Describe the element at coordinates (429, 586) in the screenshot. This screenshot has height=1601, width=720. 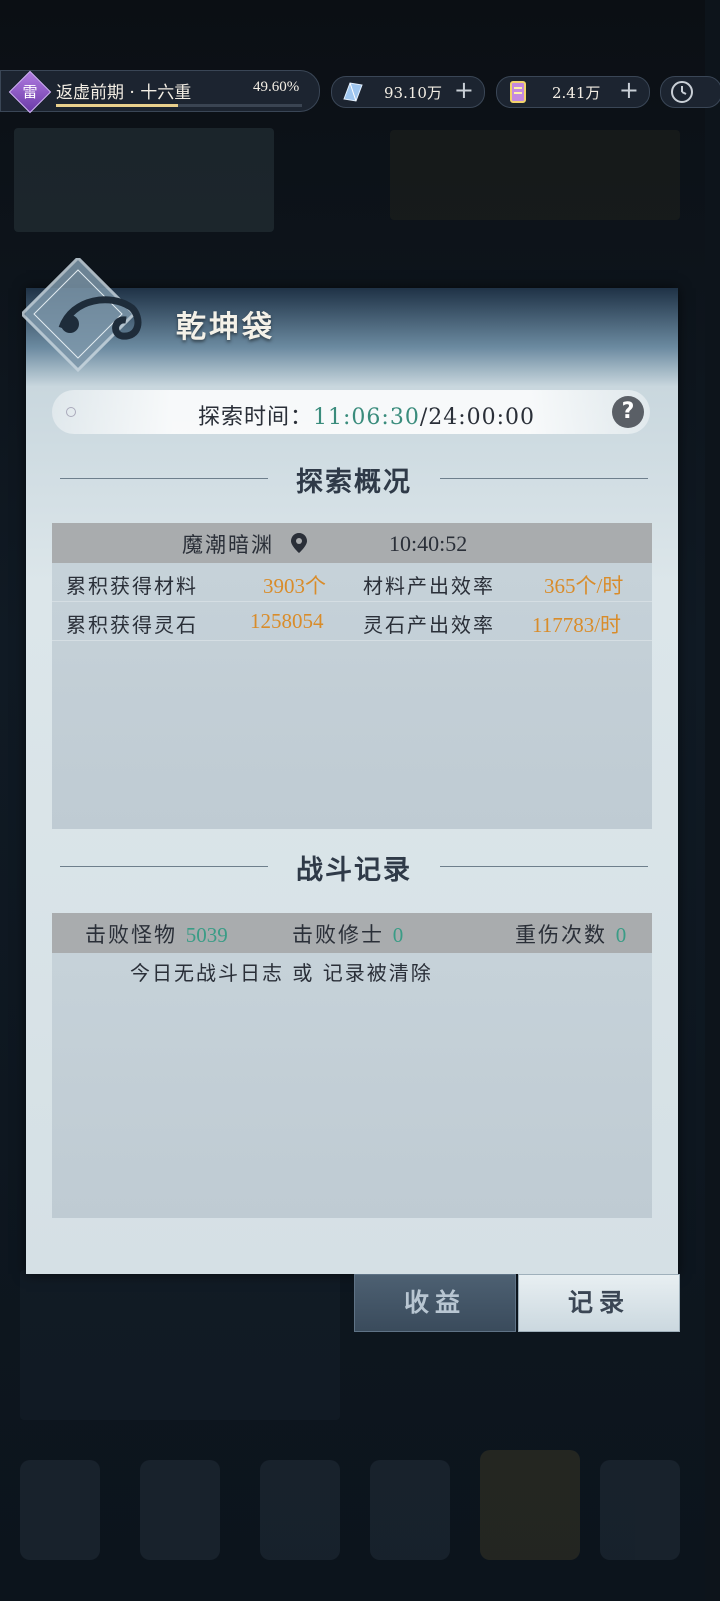
I see `stat-label: 材料产出效率` at that location.